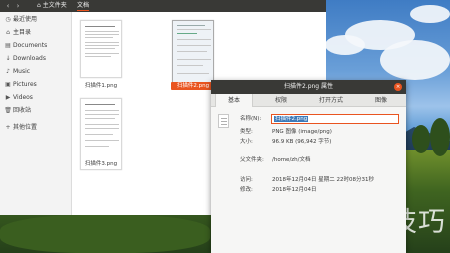 The height and width of the screenshot is (253, 450). I want to click on name-input-value: 扫描件2.png, so click(291, 119).